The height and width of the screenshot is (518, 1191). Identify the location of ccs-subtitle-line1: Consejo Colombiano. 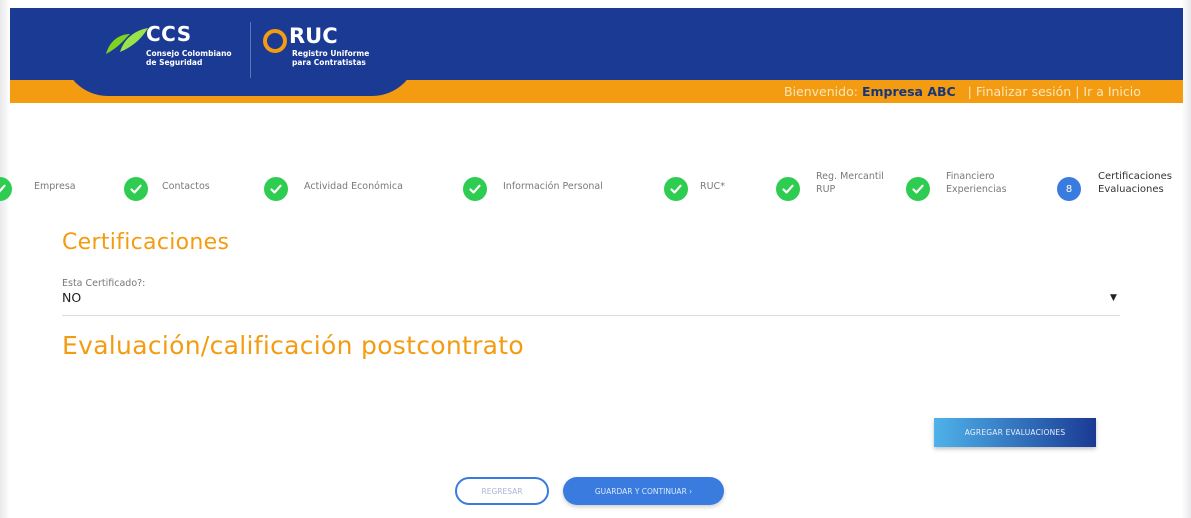
(189, 53).